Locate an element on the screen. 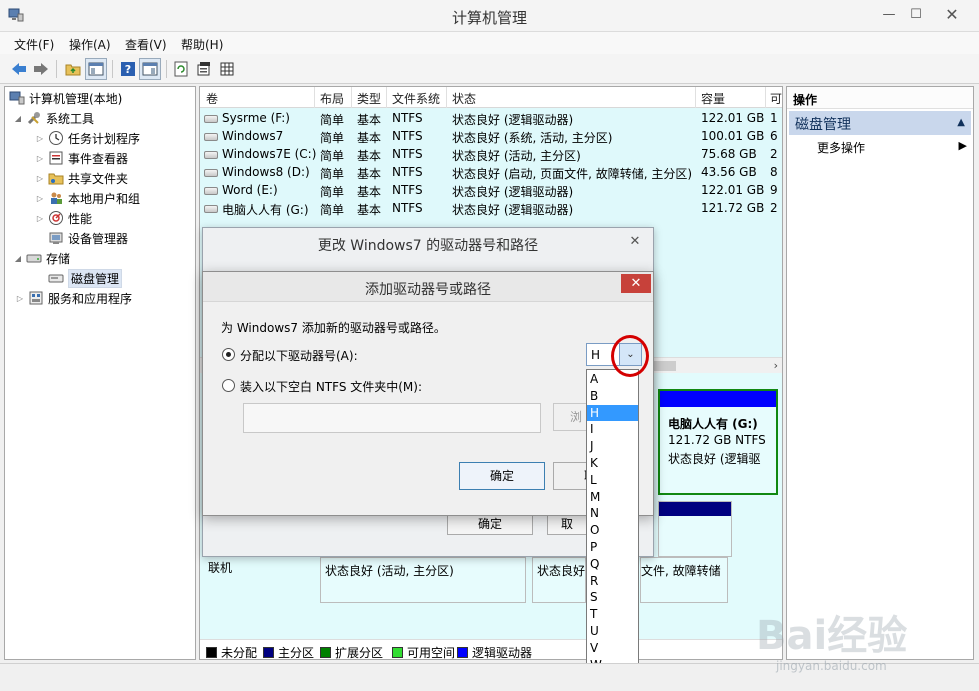 The height and width of the screenshot is (691, 979). forward-button is located at coordinates (41, 69).